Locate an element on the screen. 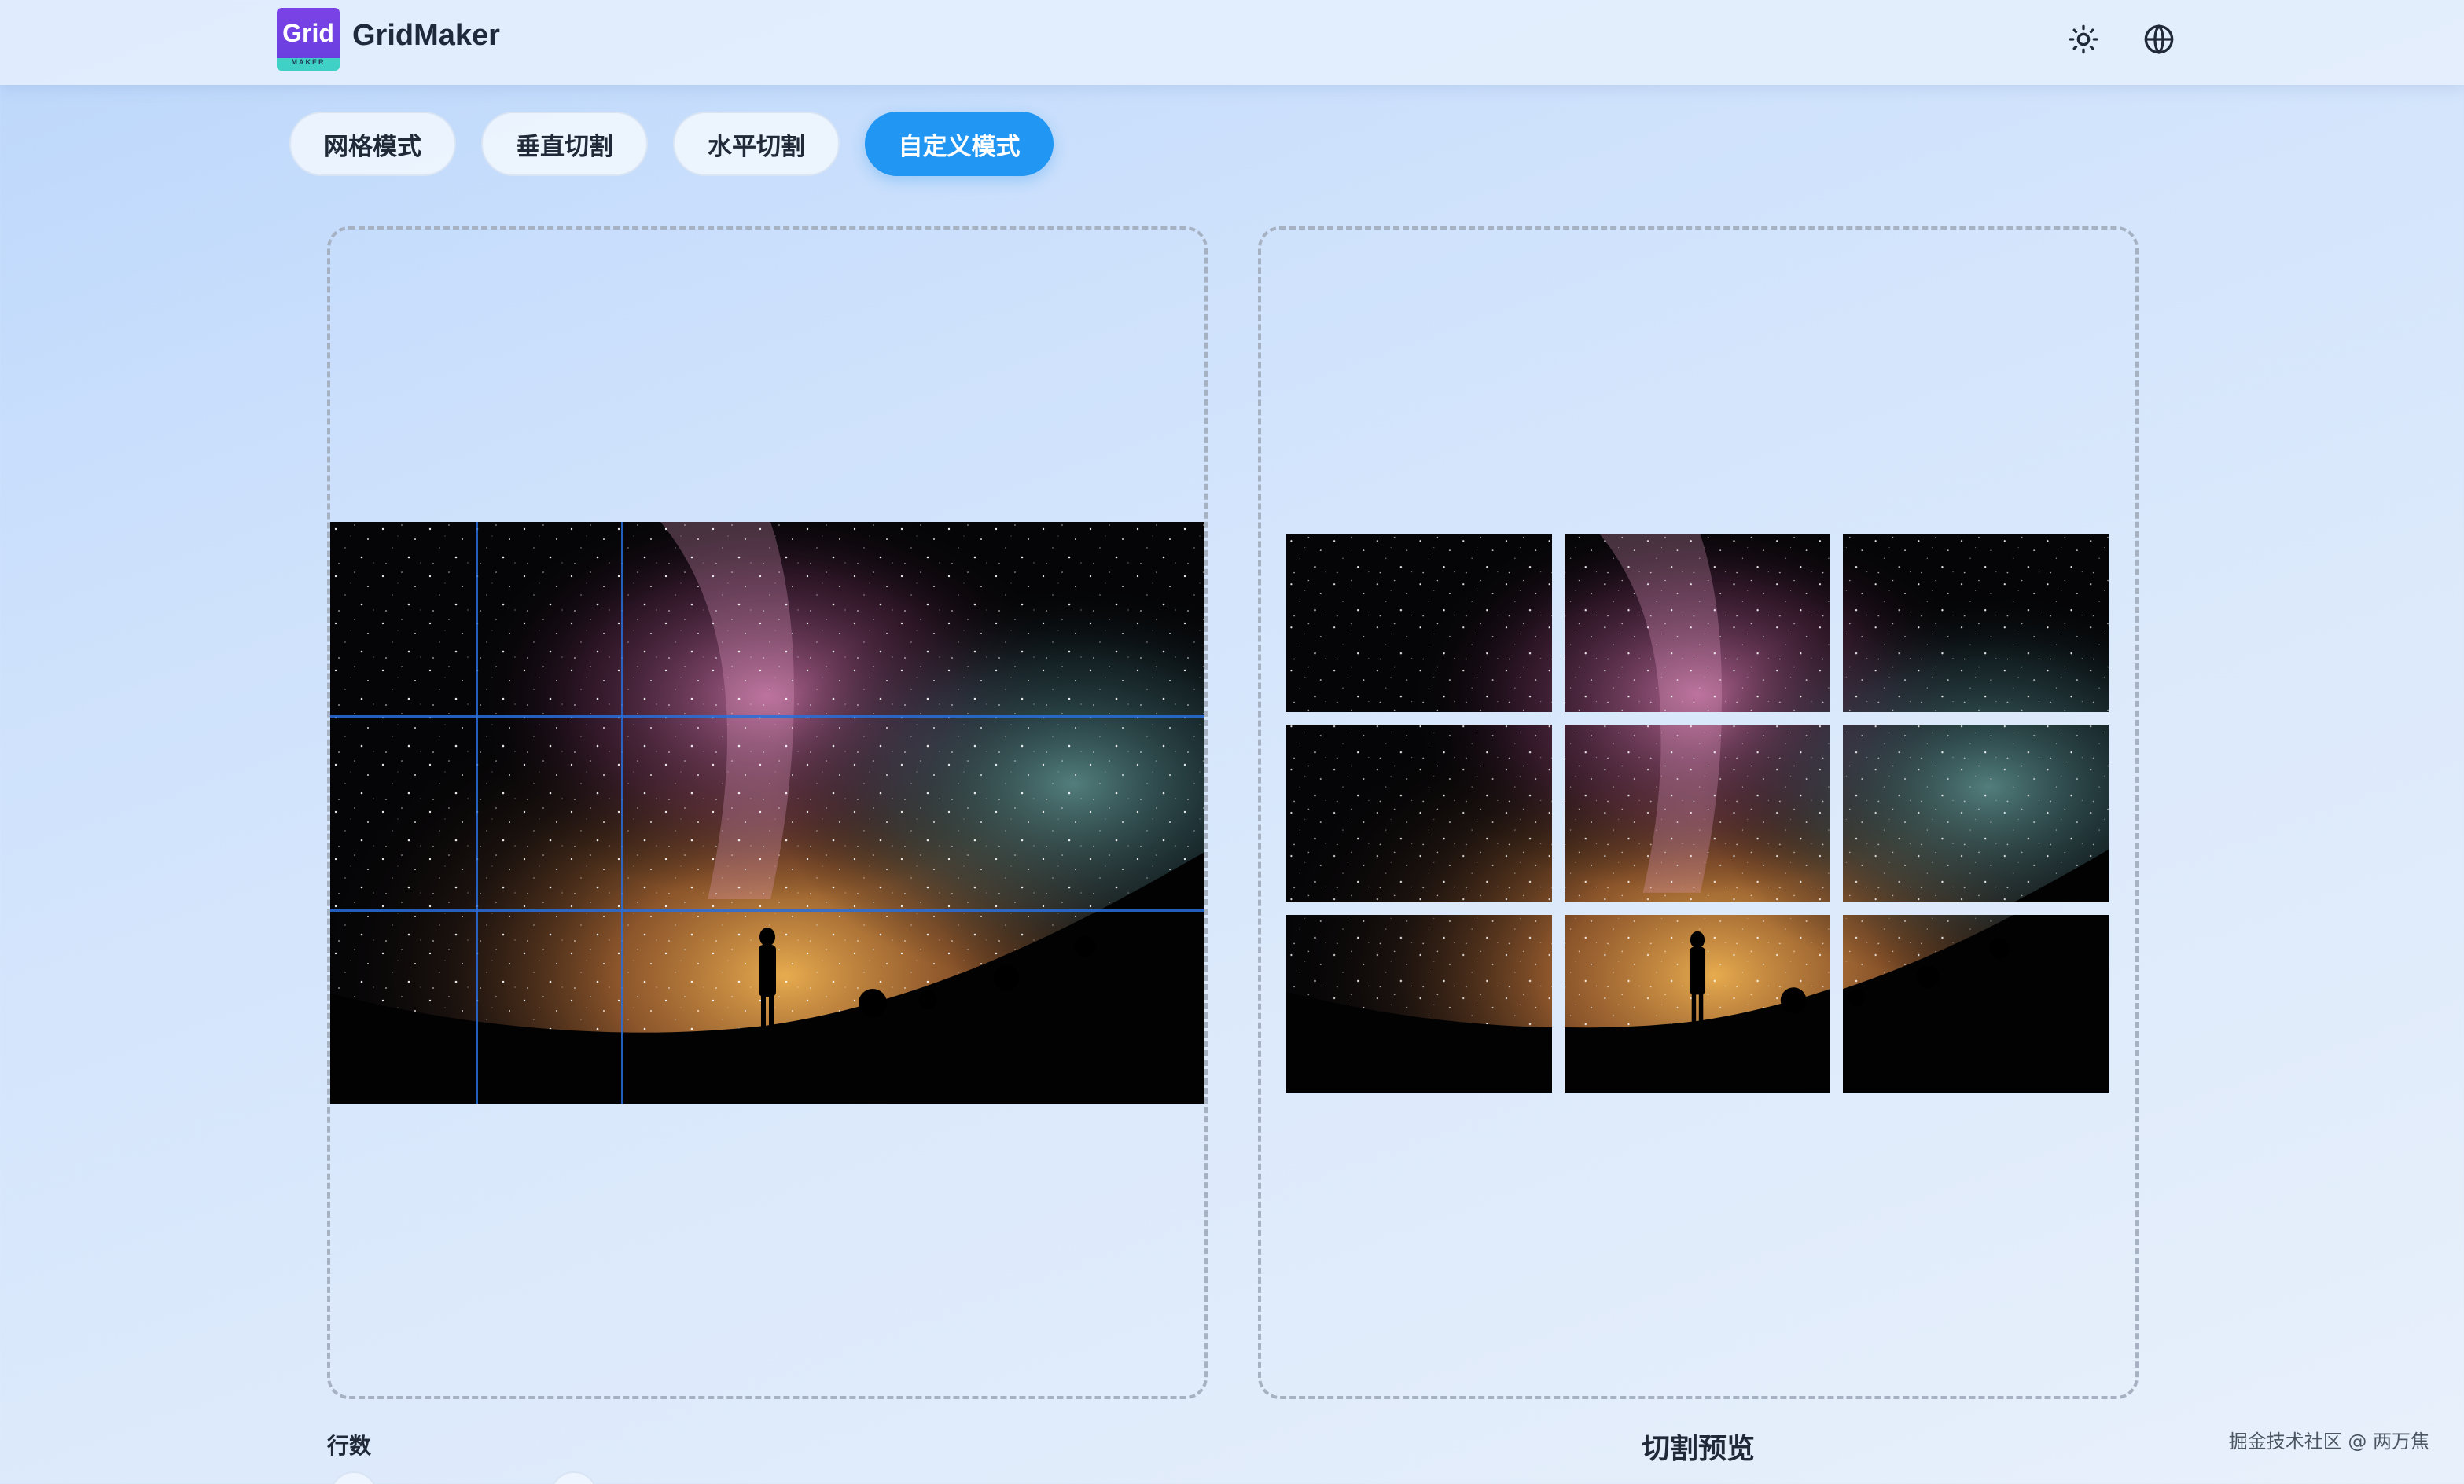  app-header: Grid MAKER GridMaker is located at coordinates (1232, 42).